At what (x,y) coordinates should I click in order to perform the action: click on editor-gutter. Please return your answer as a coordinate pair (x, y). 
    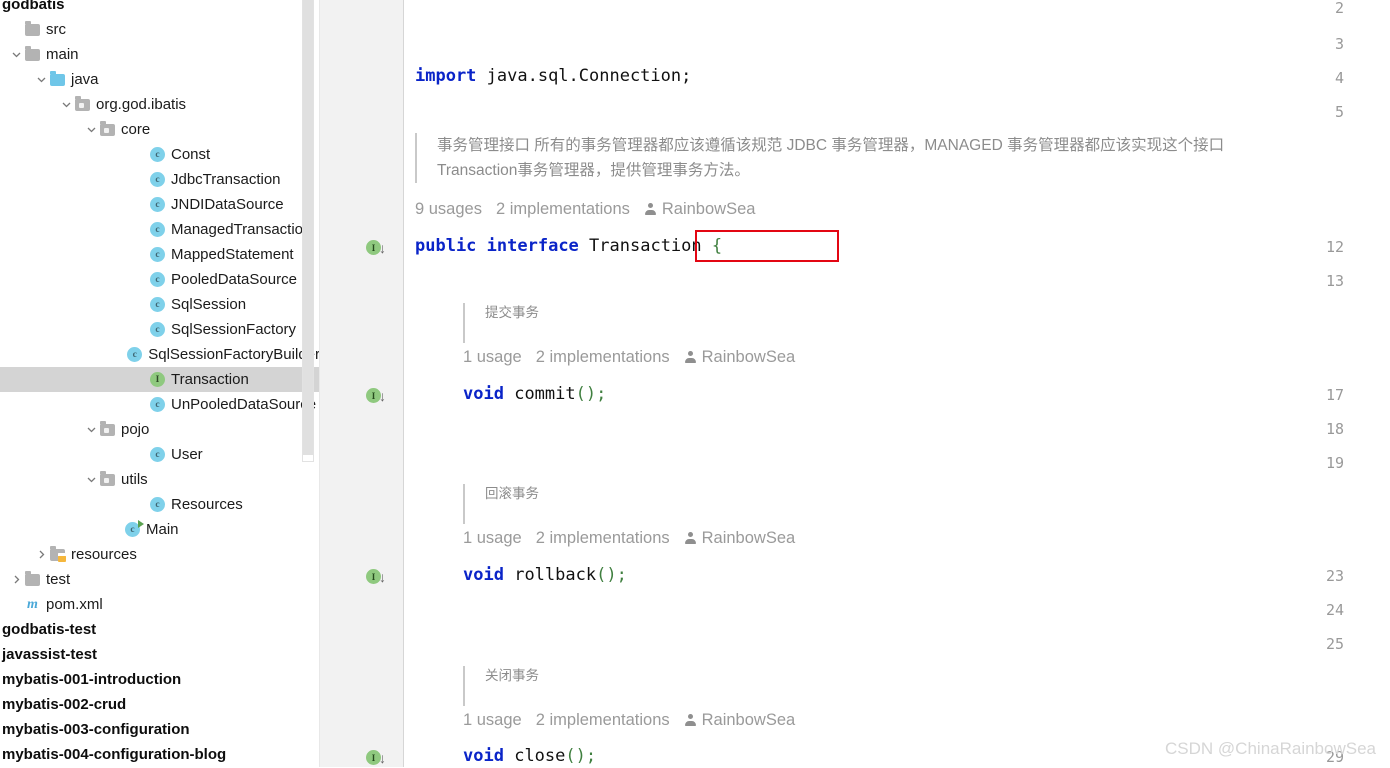
    Looking at the image, I should click on (362, 383).